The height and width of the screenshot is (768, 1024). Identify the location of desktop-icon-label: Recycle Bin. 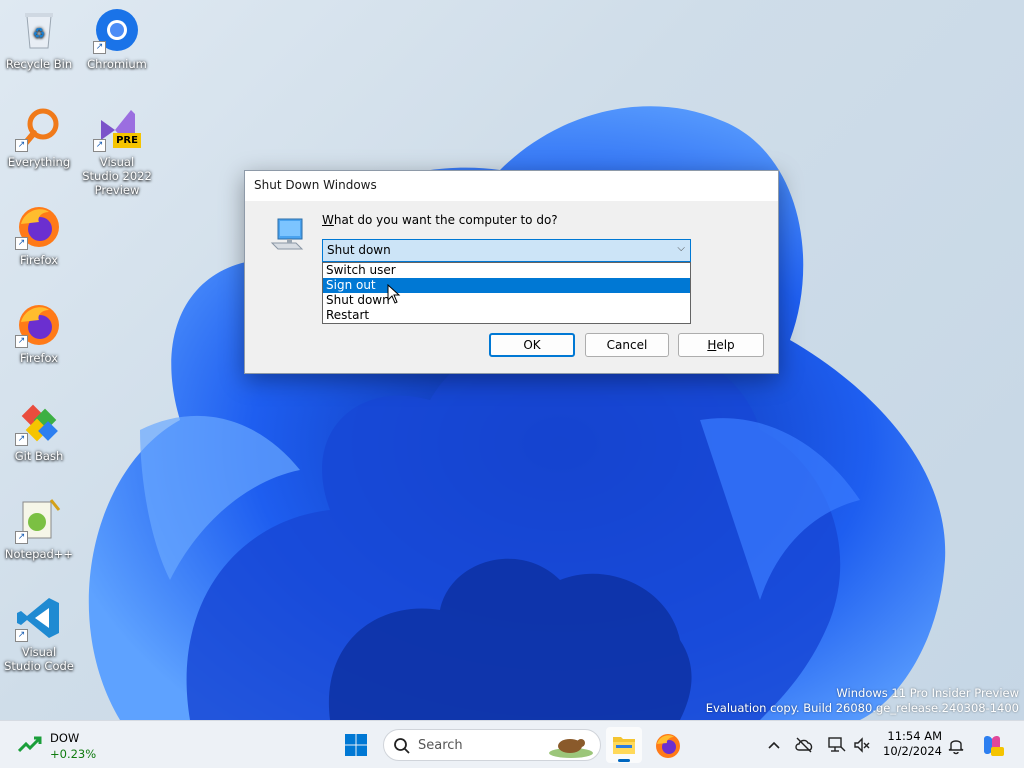
(39, 64).